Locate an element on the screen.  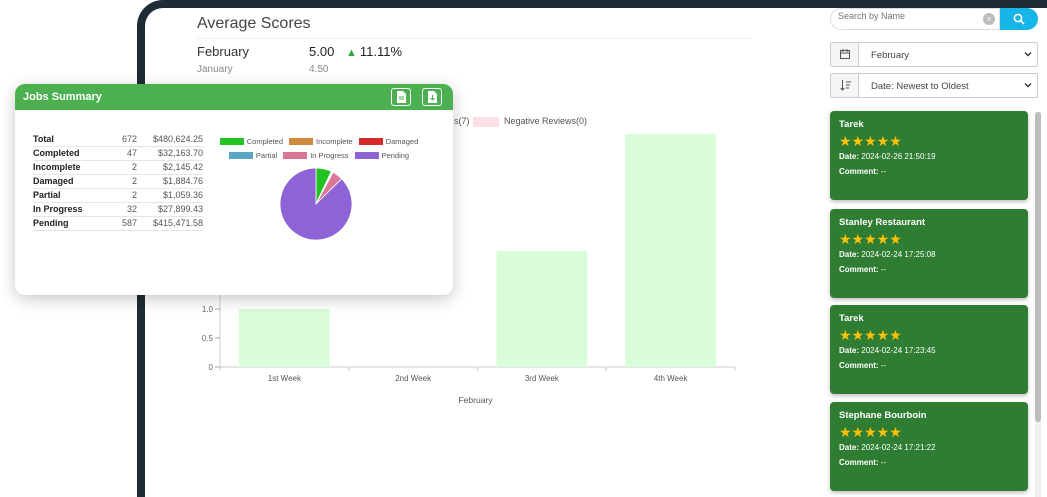
row-count: 672 is located at coordinates (118, 139).